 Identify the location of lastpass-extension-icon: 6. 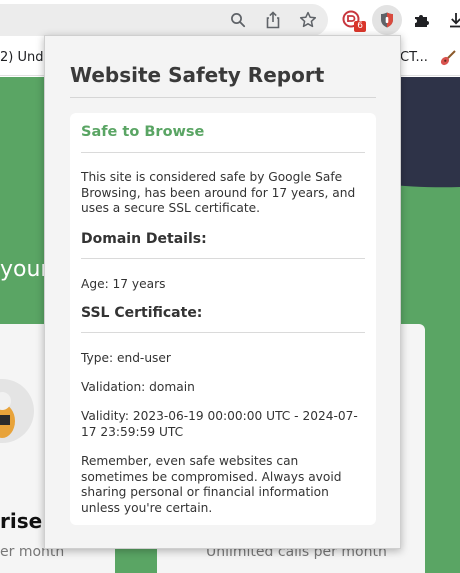
(353, 20).